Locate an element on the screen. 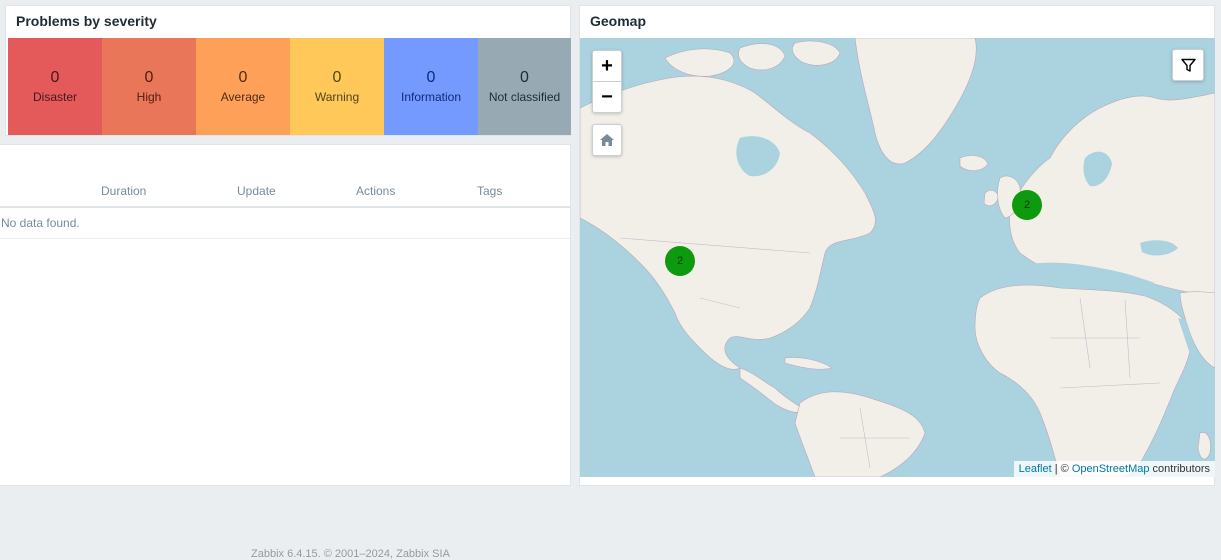 This screenshot has width=1221, height=560. severity-cell-information: 0 Information is located at coordinates (431, 86).